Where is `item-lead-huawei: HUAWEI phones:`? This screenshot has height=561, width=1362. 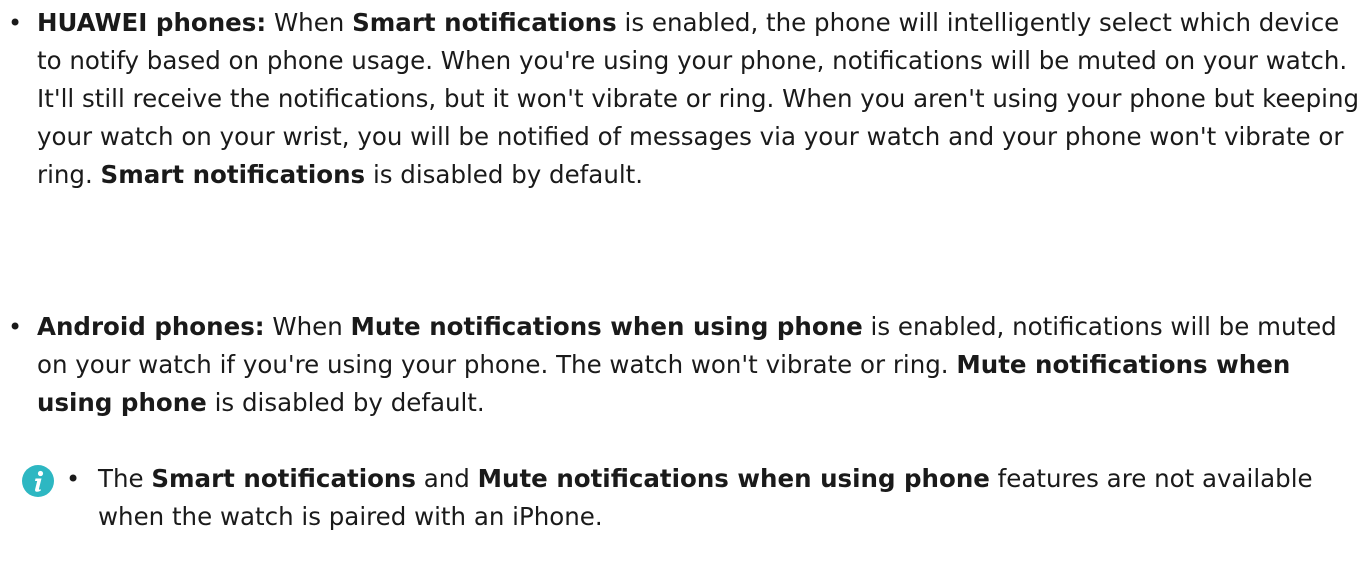 item-lead-huawei: HUAWEI phones: is located at coordinates (152, 22).